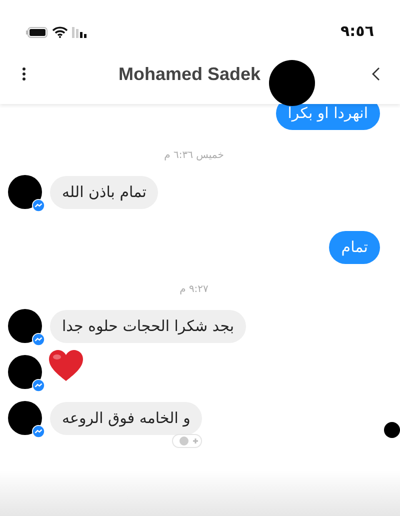 The width and height of the screenshot is (400, 516). Describe the element at coordinates (291, 83) in the screenshot. I see `avatar` at that location.